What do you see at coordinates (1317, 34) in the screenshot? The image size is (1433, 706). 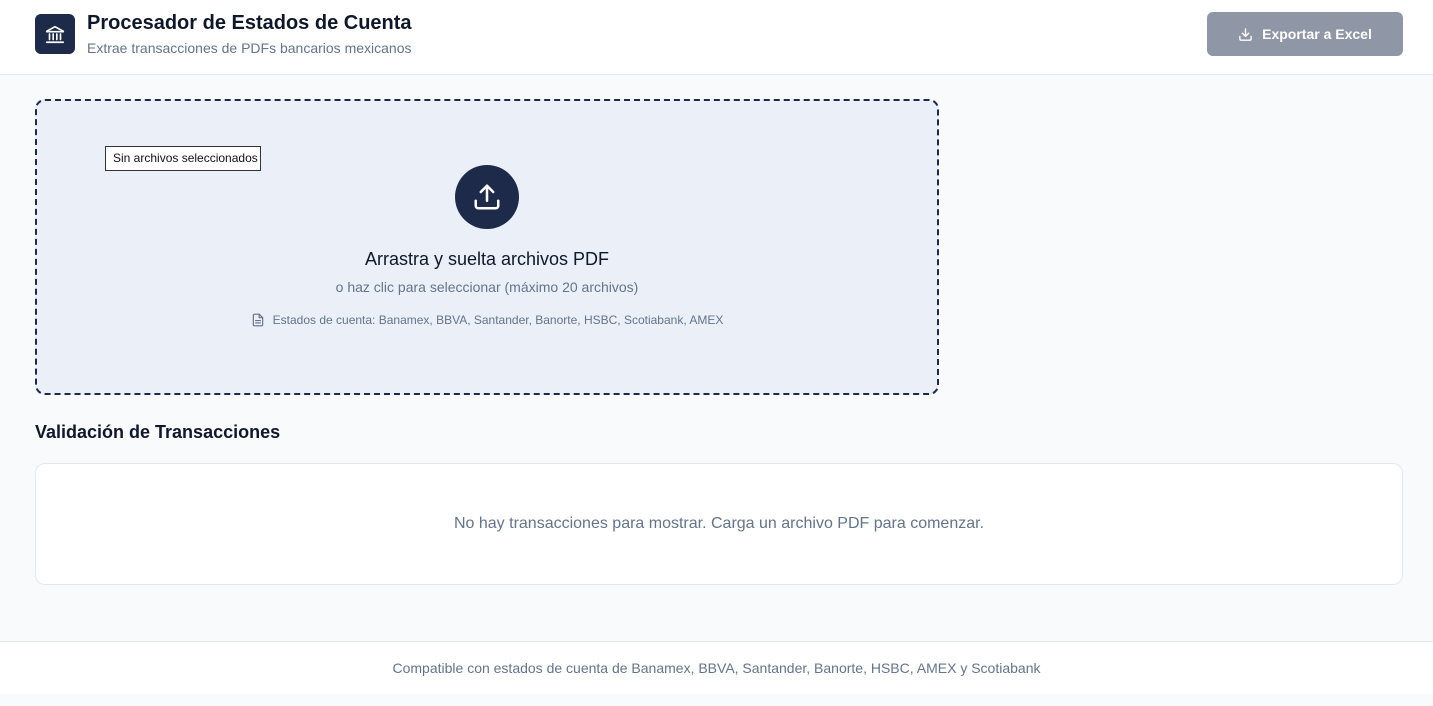 I see `export-button-label: Exportar a Excel` at bounding box center [1317, 34].